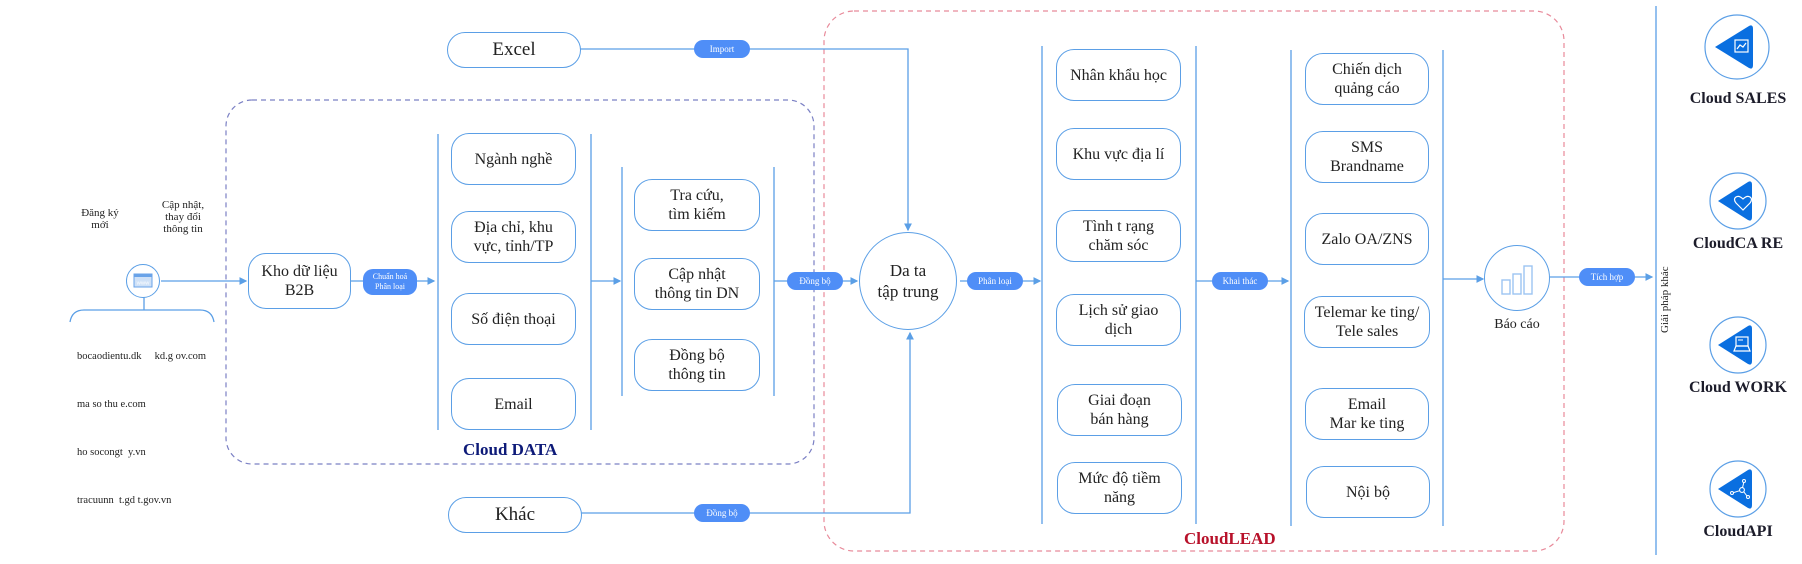 The width and height of the screenshot is (1802, 564). What do you see at coordinates (513, 404) in the screenshot?
I see `attribute-email: Email` at bounding box center [513, 404].